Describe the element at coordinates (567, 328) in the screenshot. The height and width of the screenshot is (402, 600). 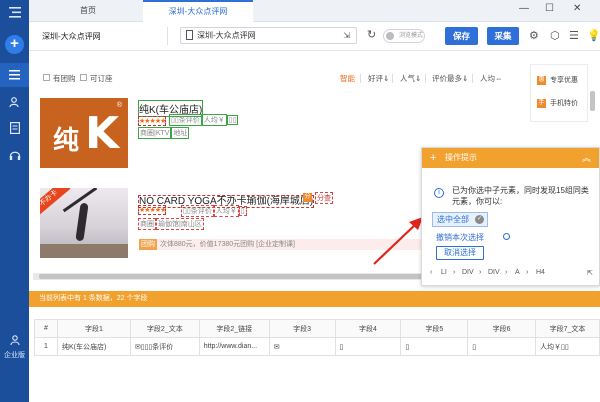
I see `column-header: 字段7_文本` at that location.